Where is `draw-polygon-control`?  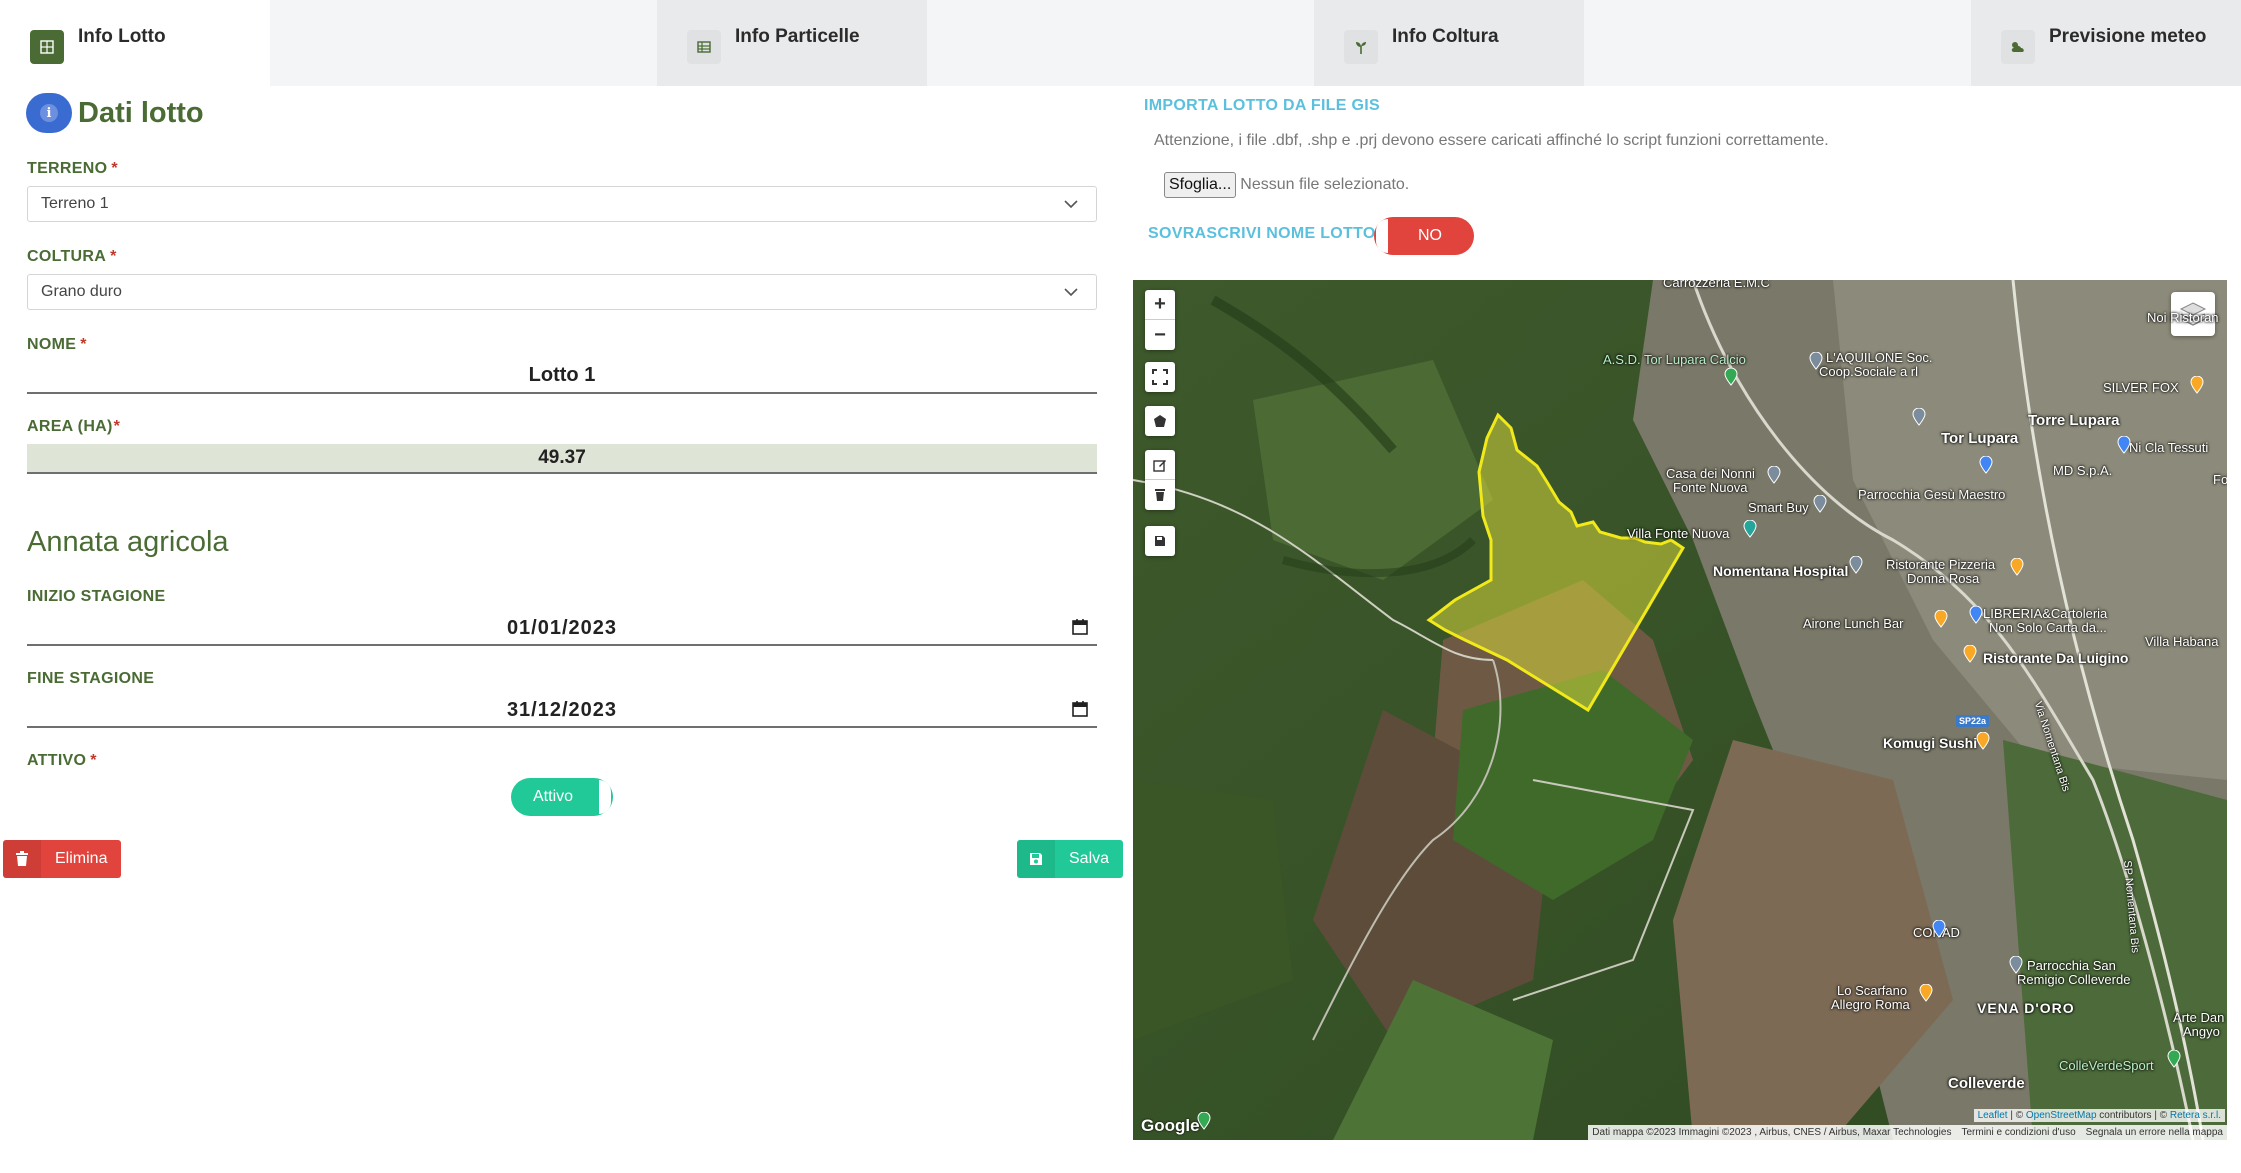 draw-polygon-control is located at coordinates (1160, 421).